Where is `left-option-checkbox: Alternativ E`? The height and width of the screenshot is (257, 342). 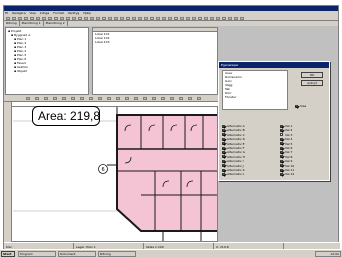
left-option-checkbox: Alternativ E is located at coordinates (233, 144).